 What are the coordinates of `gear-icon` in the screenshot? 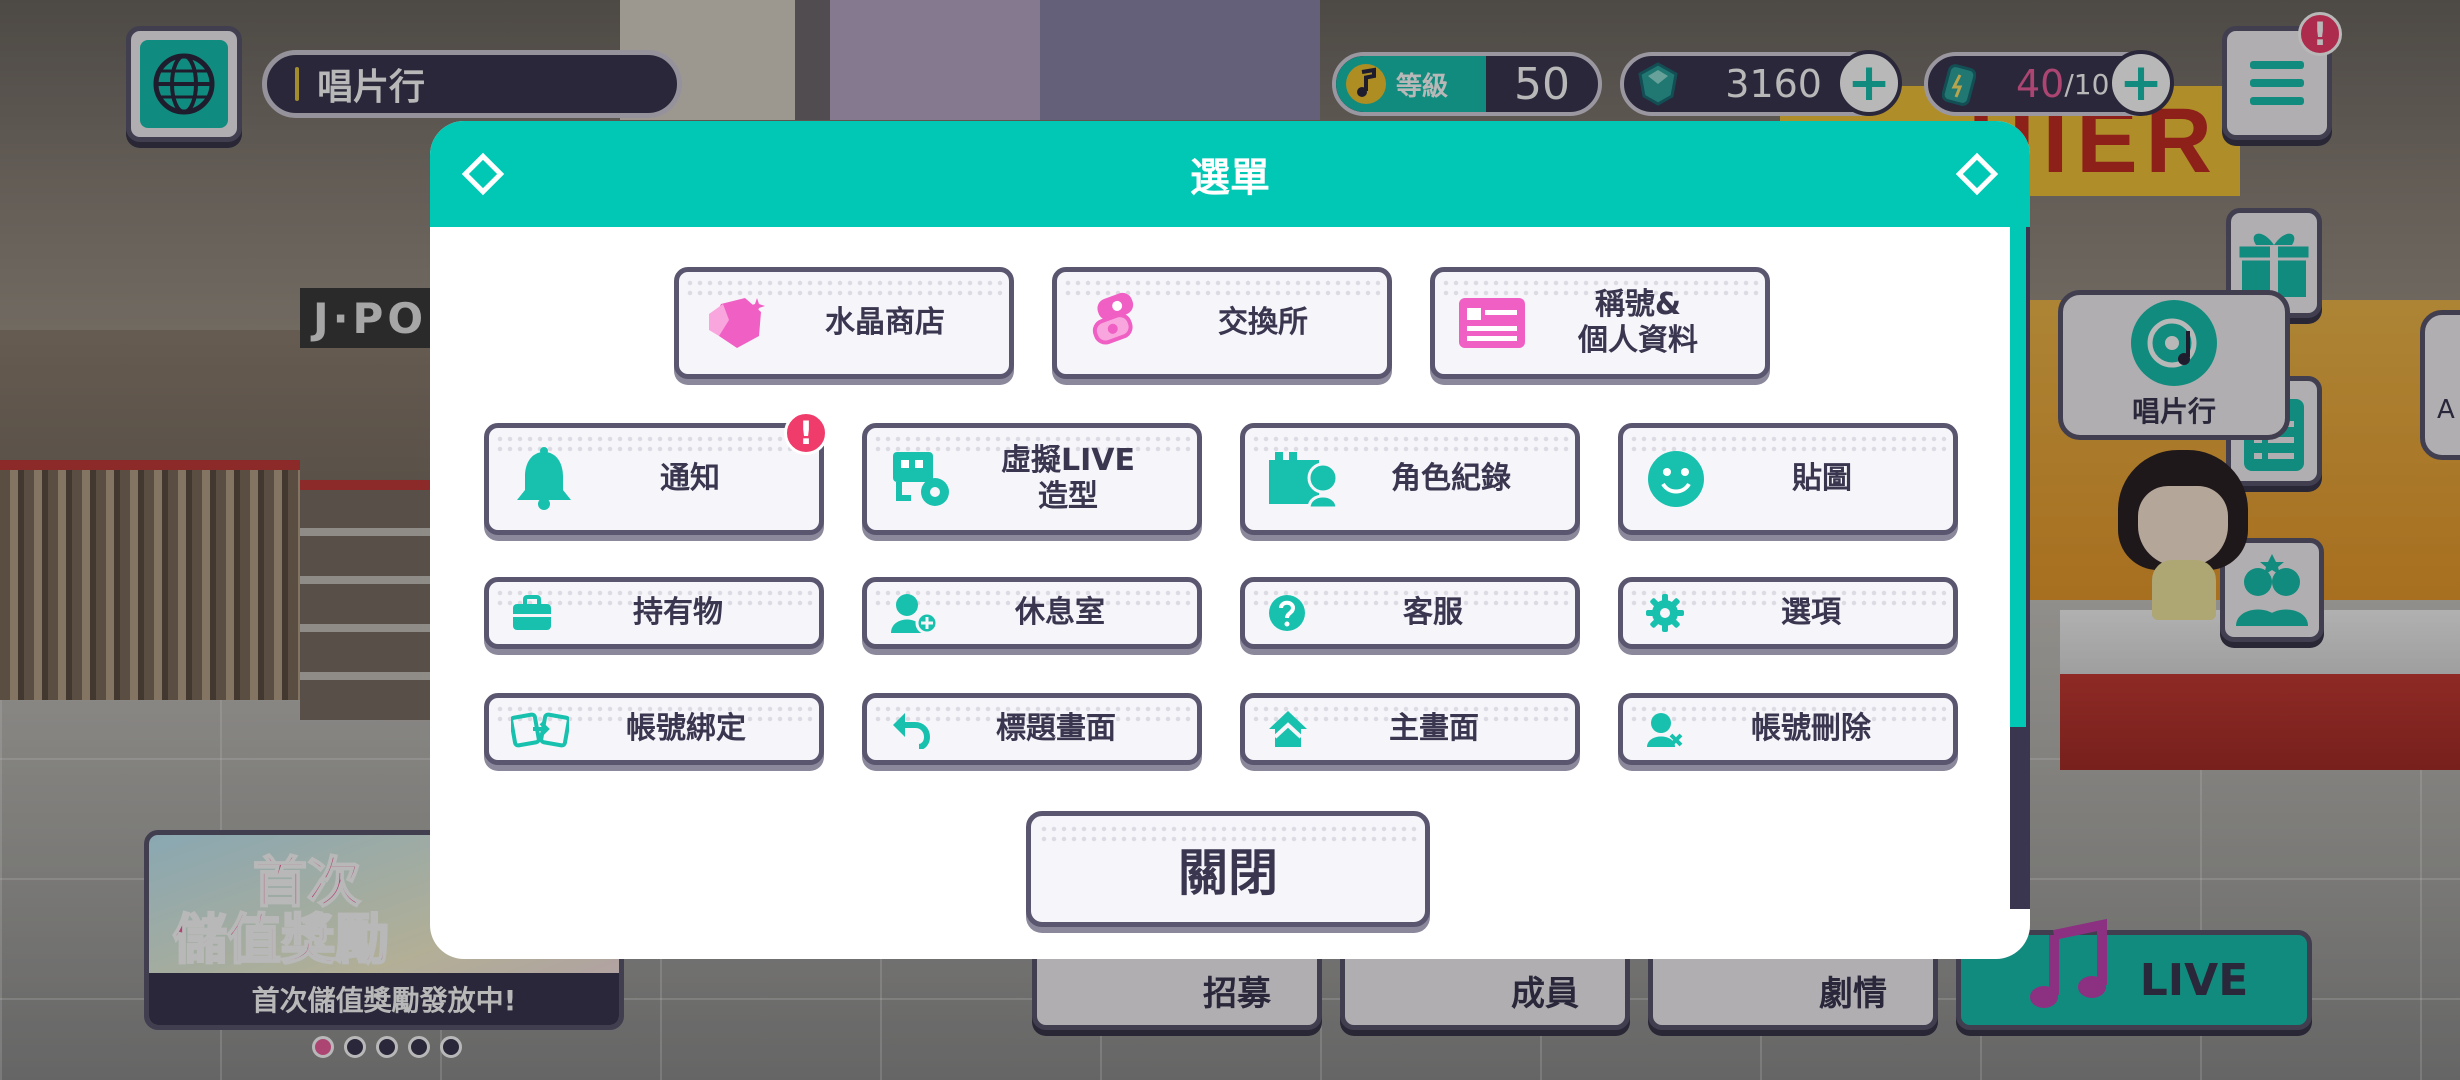 It's located at (1665, 613).